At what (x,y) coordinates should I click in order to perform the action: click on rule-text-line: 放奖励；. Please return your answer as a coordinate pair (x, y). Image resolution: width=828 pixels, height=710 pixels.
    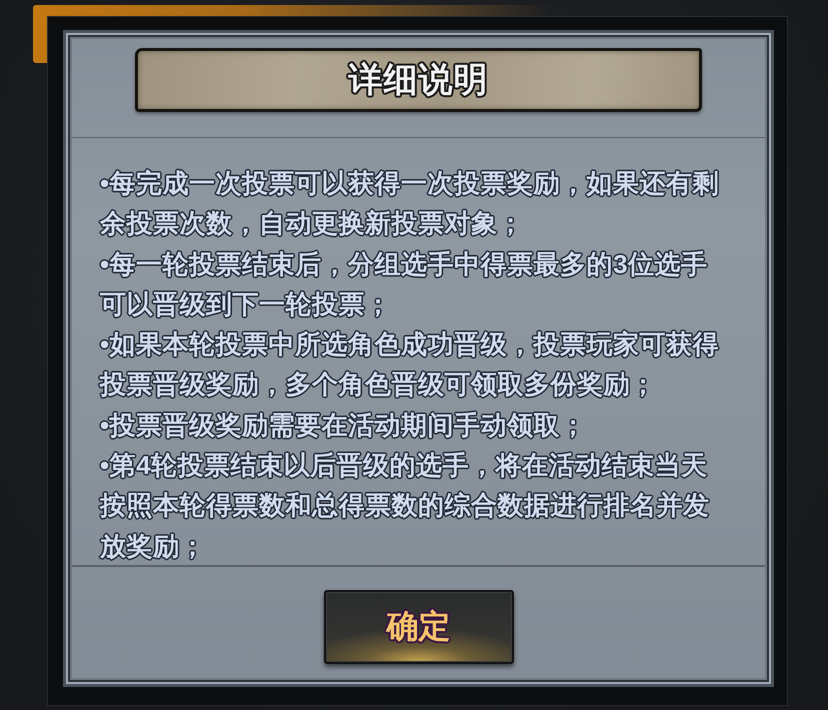
    Looking at the image, I should click on (153, 546).